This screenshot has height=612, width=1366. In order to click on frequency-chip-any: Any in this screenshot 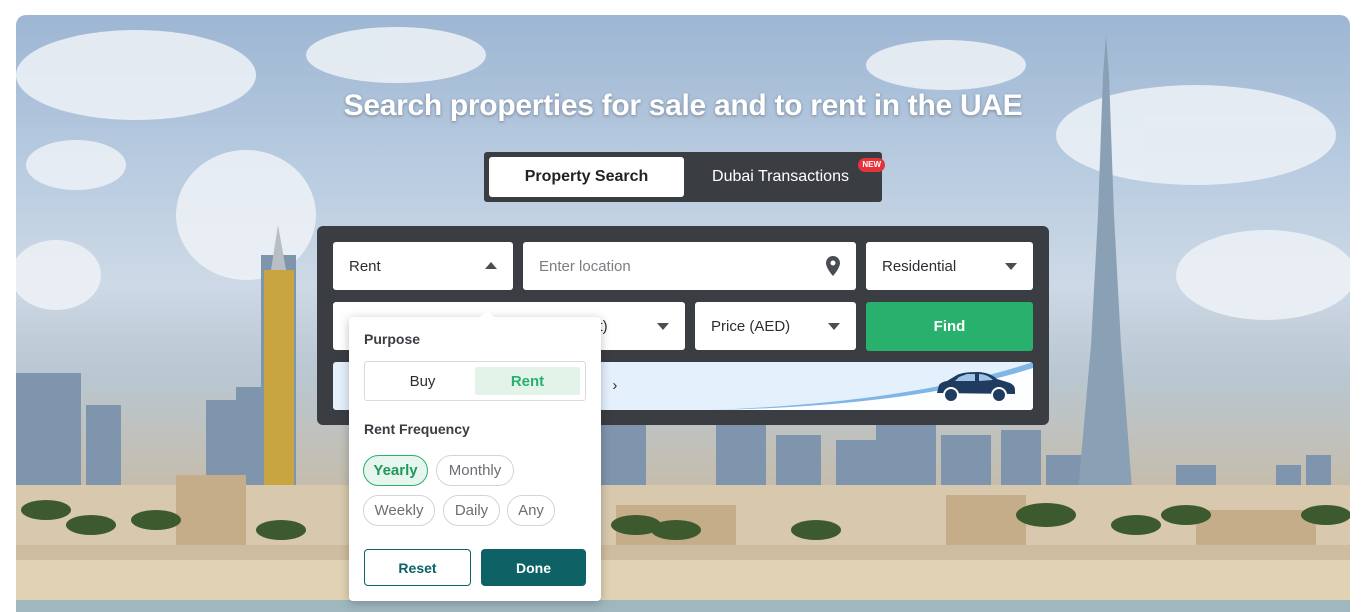, I will do `click(531, 510)`.